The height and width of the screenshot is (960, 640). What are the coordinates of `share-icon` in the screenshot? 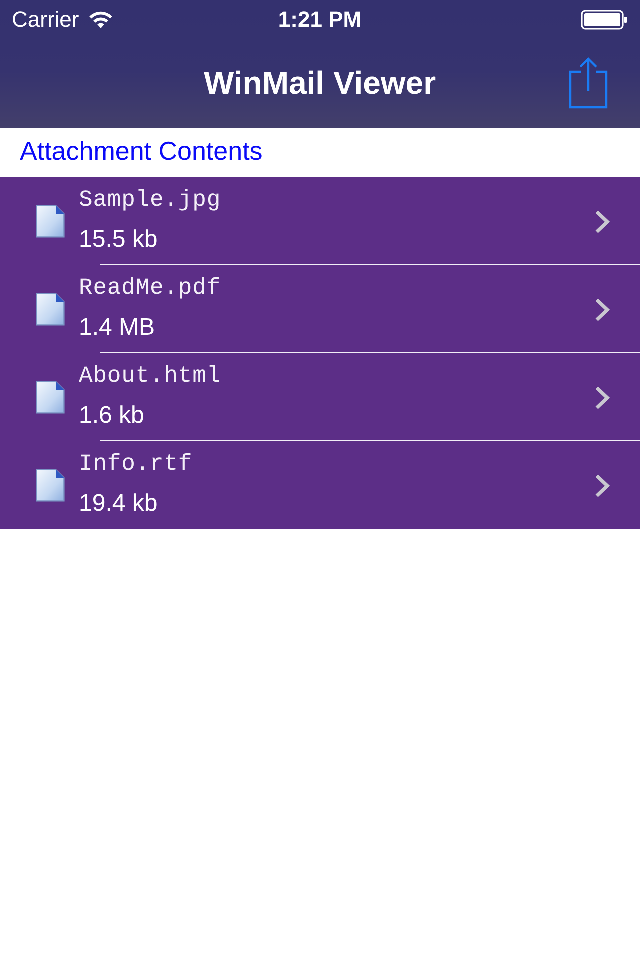 It's located at (588, 83).